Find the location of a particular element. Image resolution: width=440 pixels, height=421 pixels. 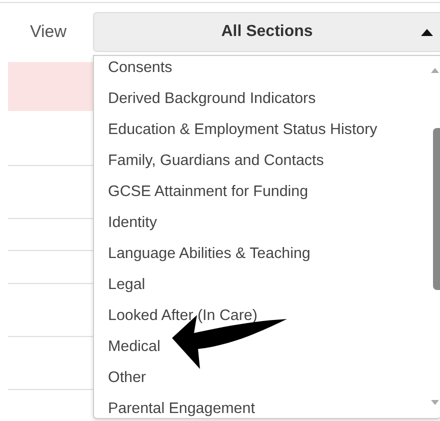

dropdown-option: Looked After (In Care) is located at coordinates (261, 319).